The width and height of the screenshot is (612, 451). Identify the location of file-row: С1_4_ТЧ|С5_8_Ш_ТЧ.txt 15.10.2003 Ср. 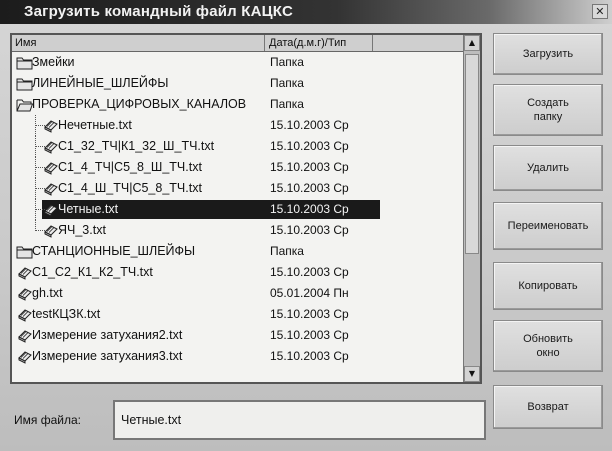
(238, 167).